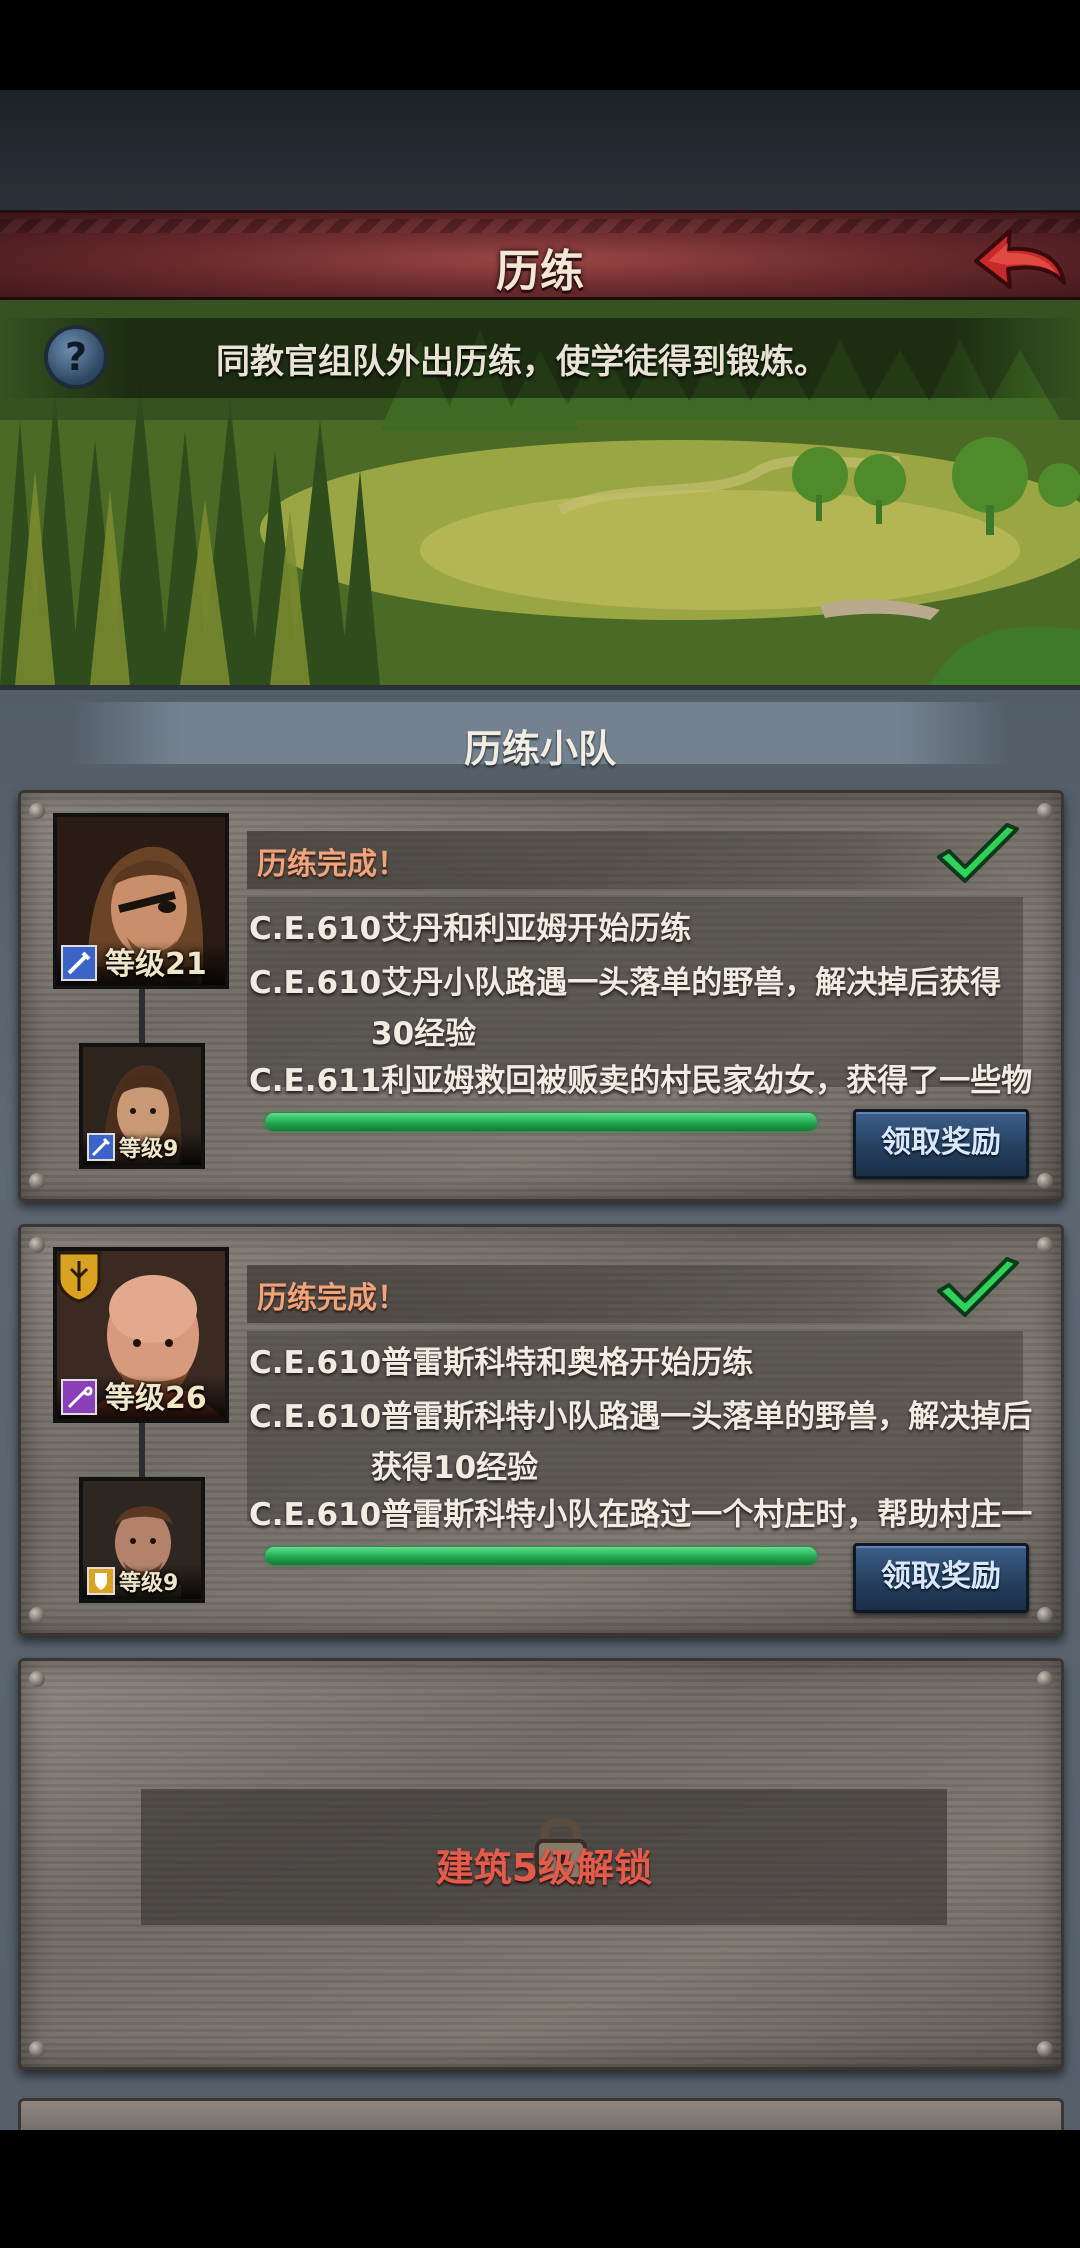  I want to click on back-arrow-icon, so click(1020, 259).